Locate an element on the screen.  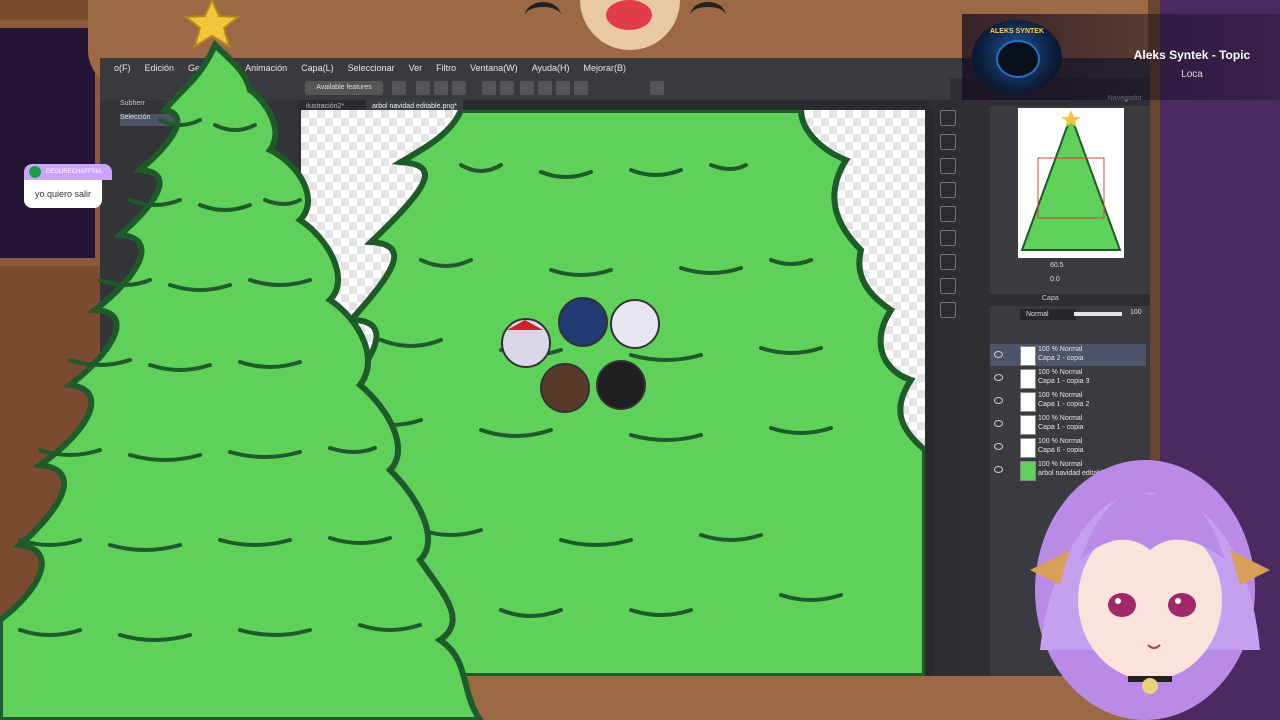
overlay-bear-eye-left is located at coordinates (543, 15).